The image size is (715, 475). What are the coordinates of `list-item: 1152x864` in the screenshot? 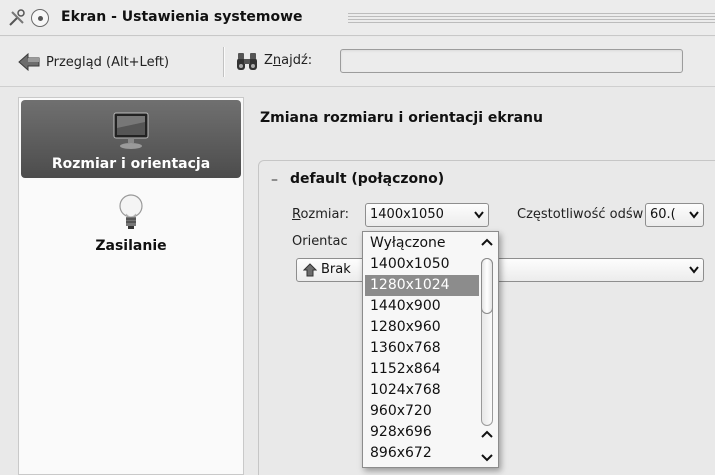 It's located at (422, 369).